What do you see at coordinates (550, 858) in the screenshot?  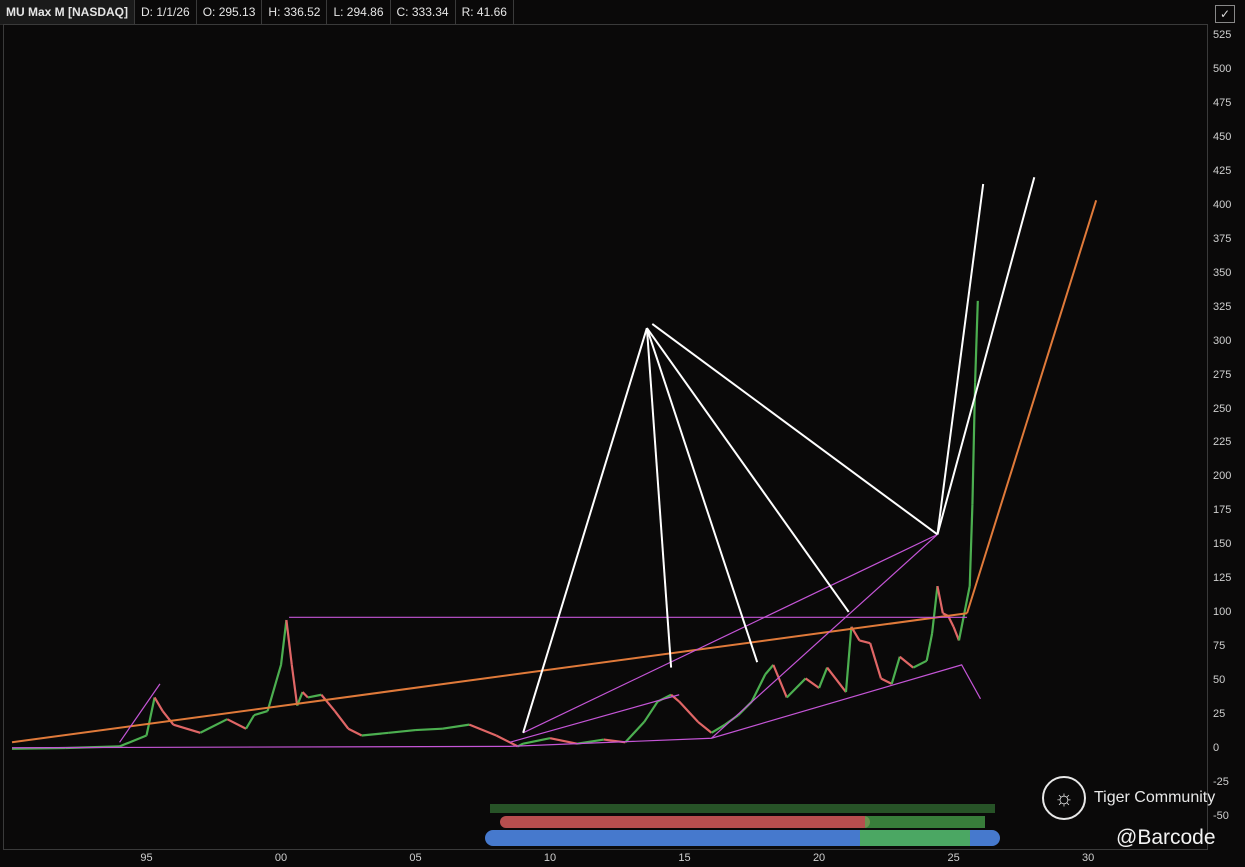 I see `x-tick-label: 10` at bounding box center [550, 858].